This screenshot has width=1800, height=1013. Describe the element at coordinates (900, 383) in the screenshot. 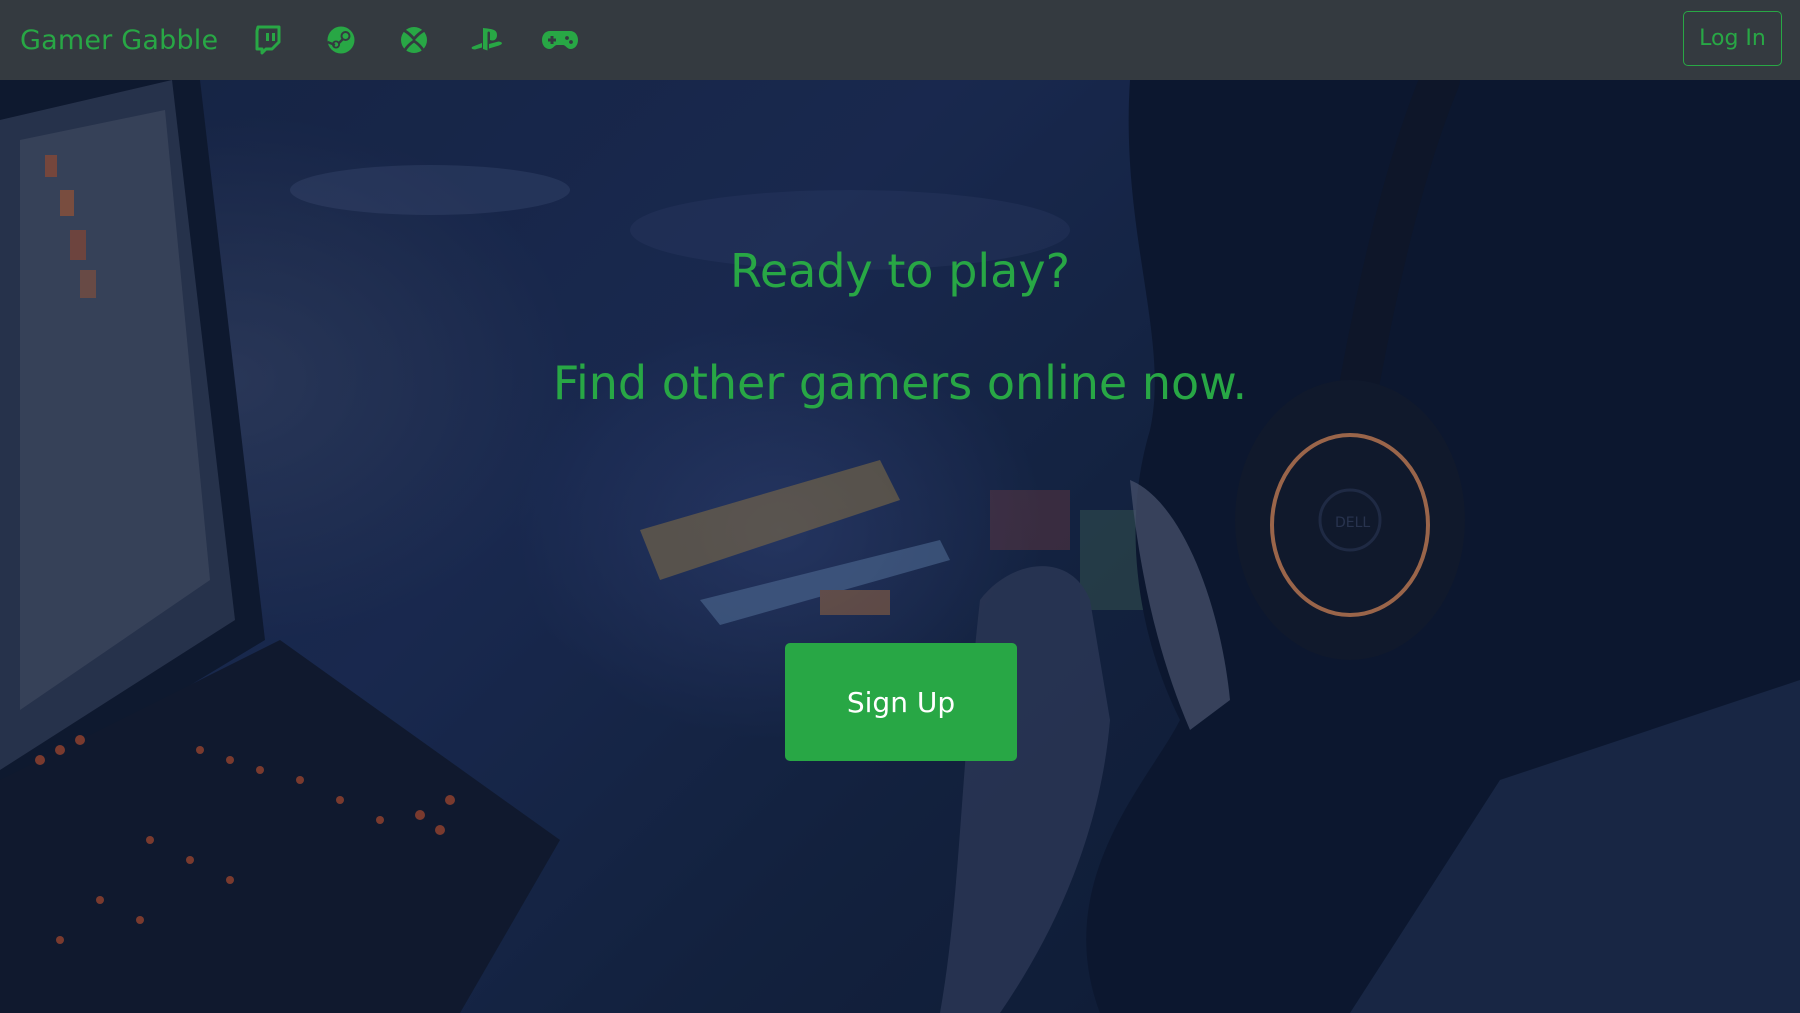

I see `hero-subheadline: Find other gamers online now.` at that location.